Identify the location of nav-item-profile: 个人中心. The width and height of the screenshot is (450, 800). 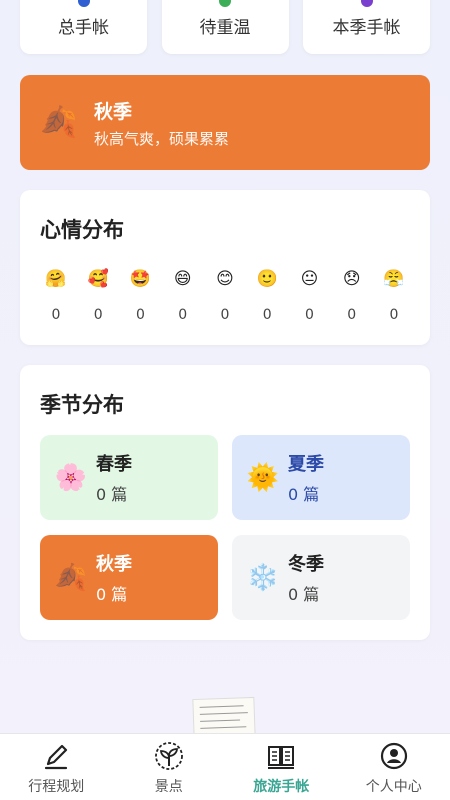
(394, 767).